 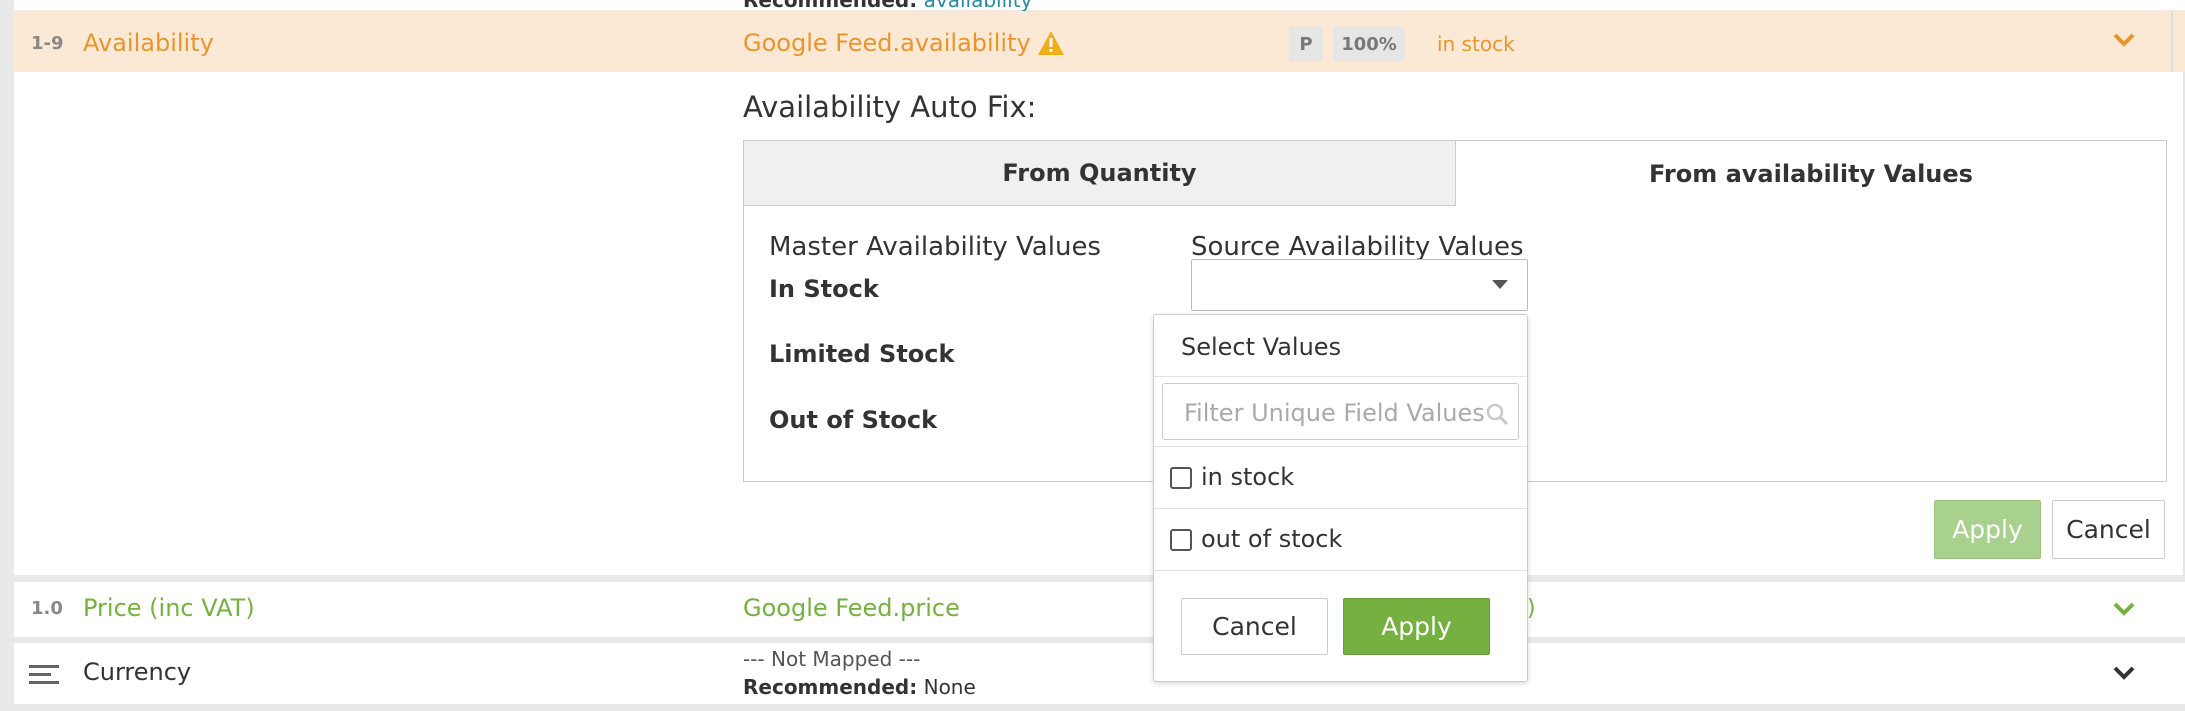 I want to click on dropdown-cancel-button: Cancel, so click(x=1254, y=626).